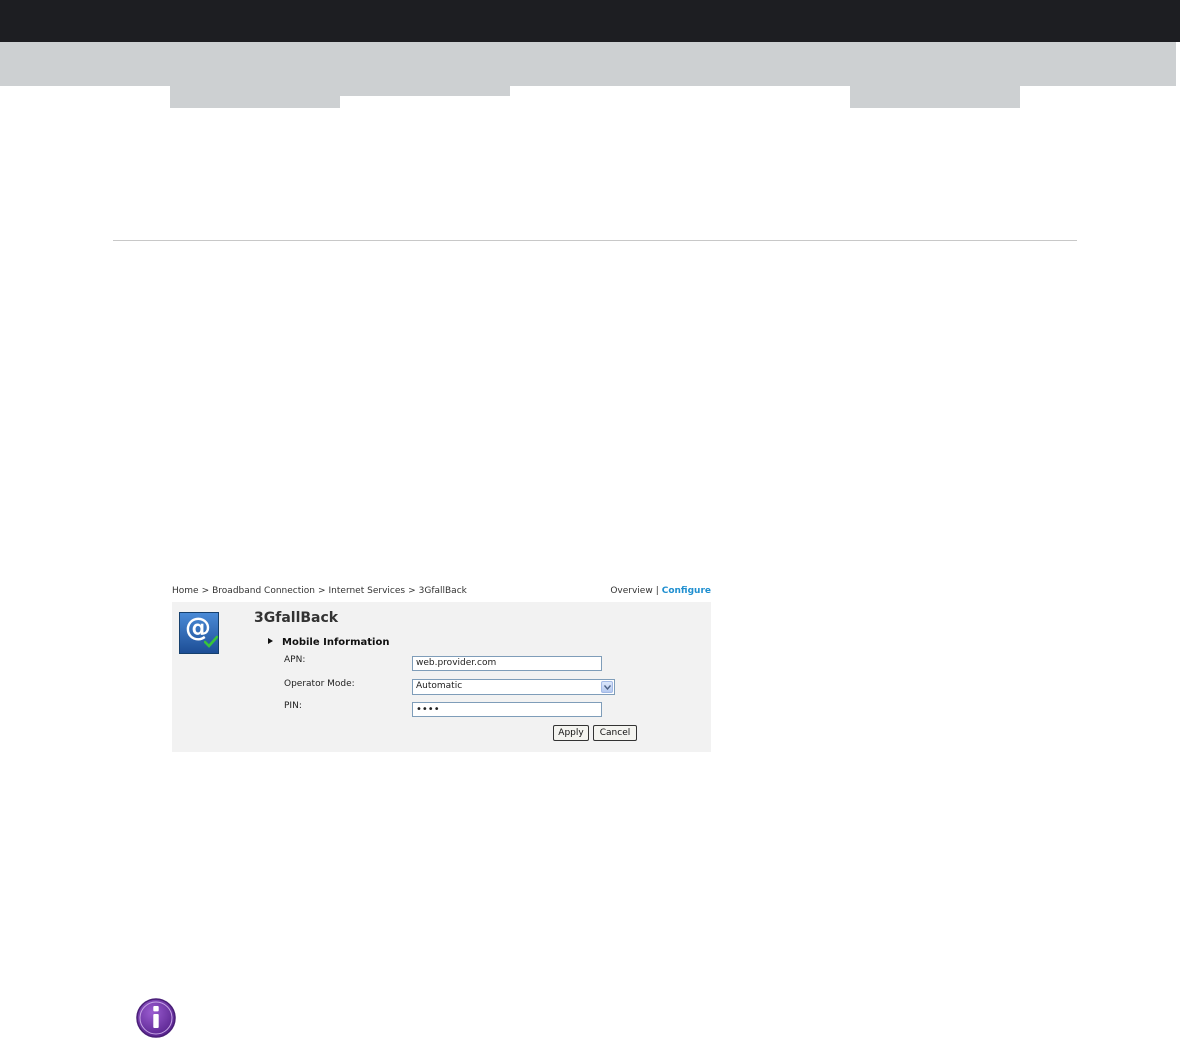  Describe the element at coordinates (319, 684) in the screenshot. I see `operator-mode-label: Operator Mode:` at that location.